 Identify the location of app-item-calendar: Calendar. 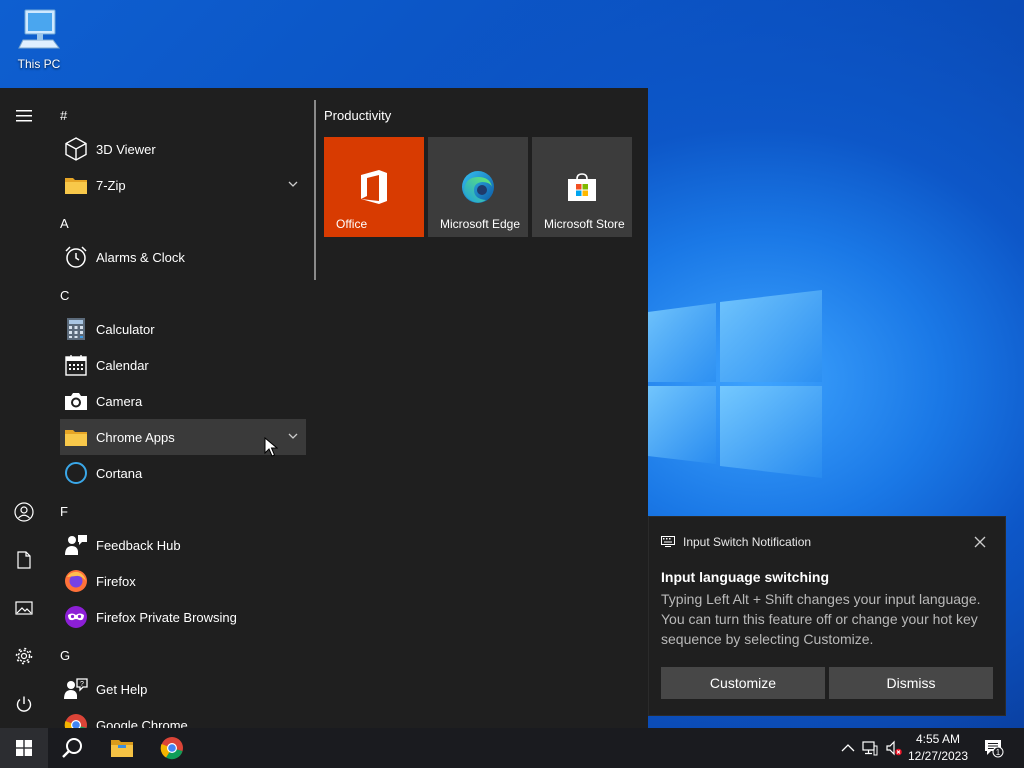
(183, 365).